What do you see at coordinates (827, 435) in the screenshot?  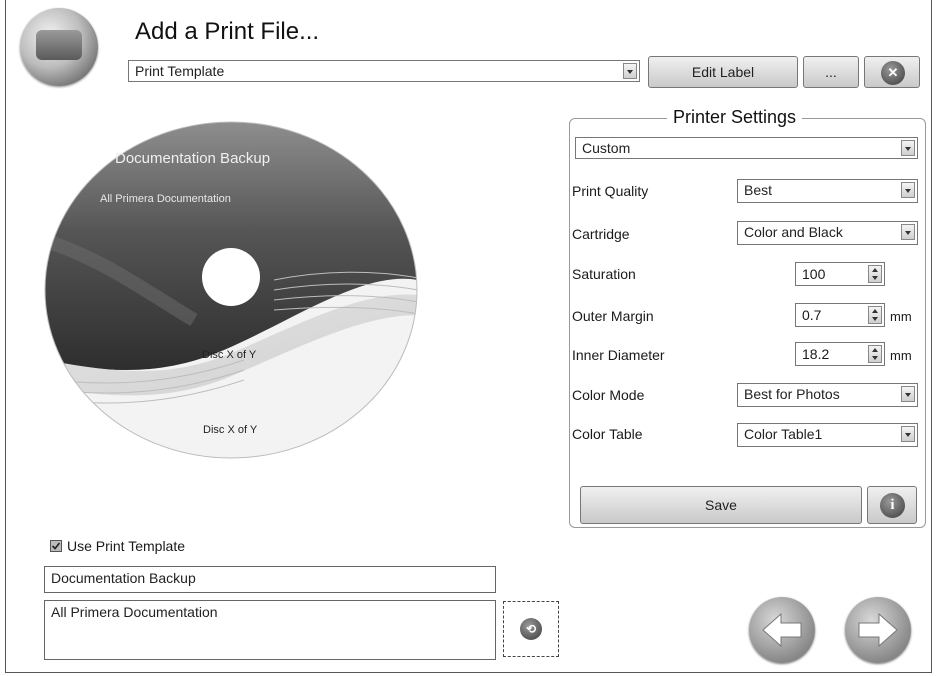 I see `color-table-select: Color Table1` at bounding box center [827, 435].